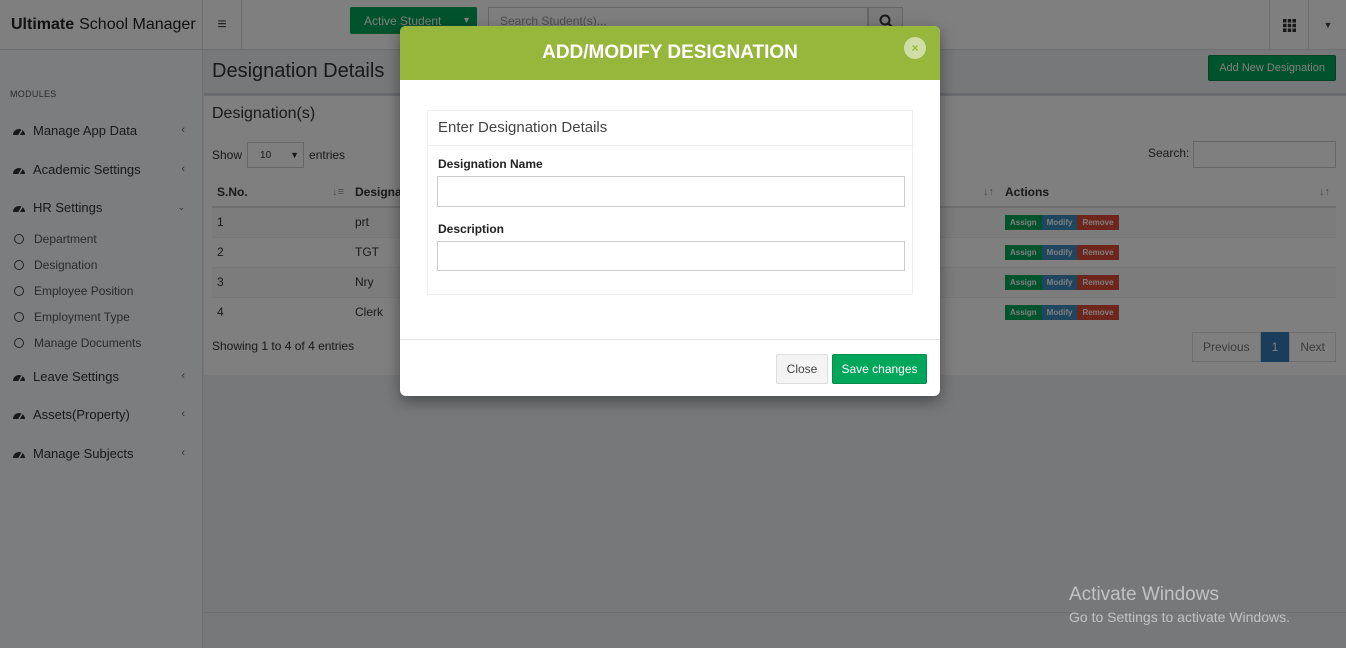 Image resolution: width=1346 pixels, height=648 pixels. I want to click on watermark-subtitle: Go to Settings to activate Windows., so click(1179, 617).